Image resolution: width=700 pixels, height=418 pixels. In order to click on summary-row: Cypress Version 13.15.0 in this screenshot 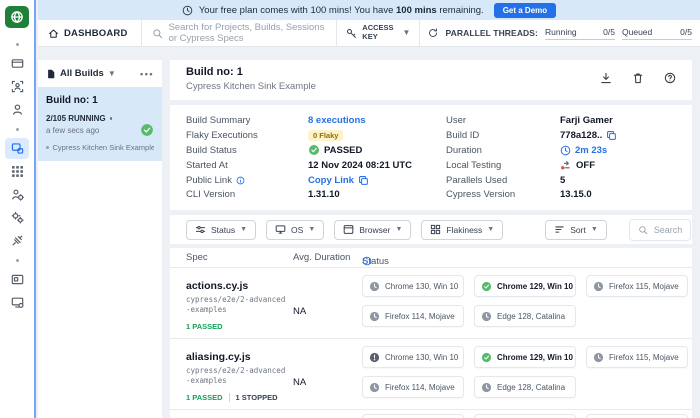, I will do `click(566, 194)`.